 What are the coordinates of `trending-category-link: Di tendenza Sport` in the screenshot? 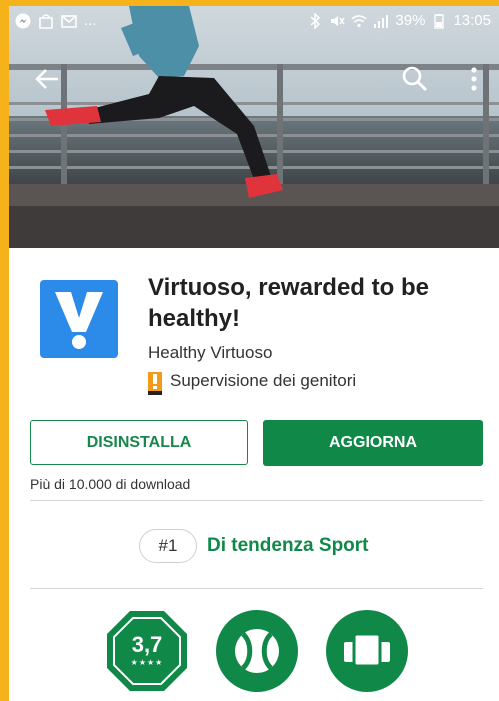 It's located at (288, 546).